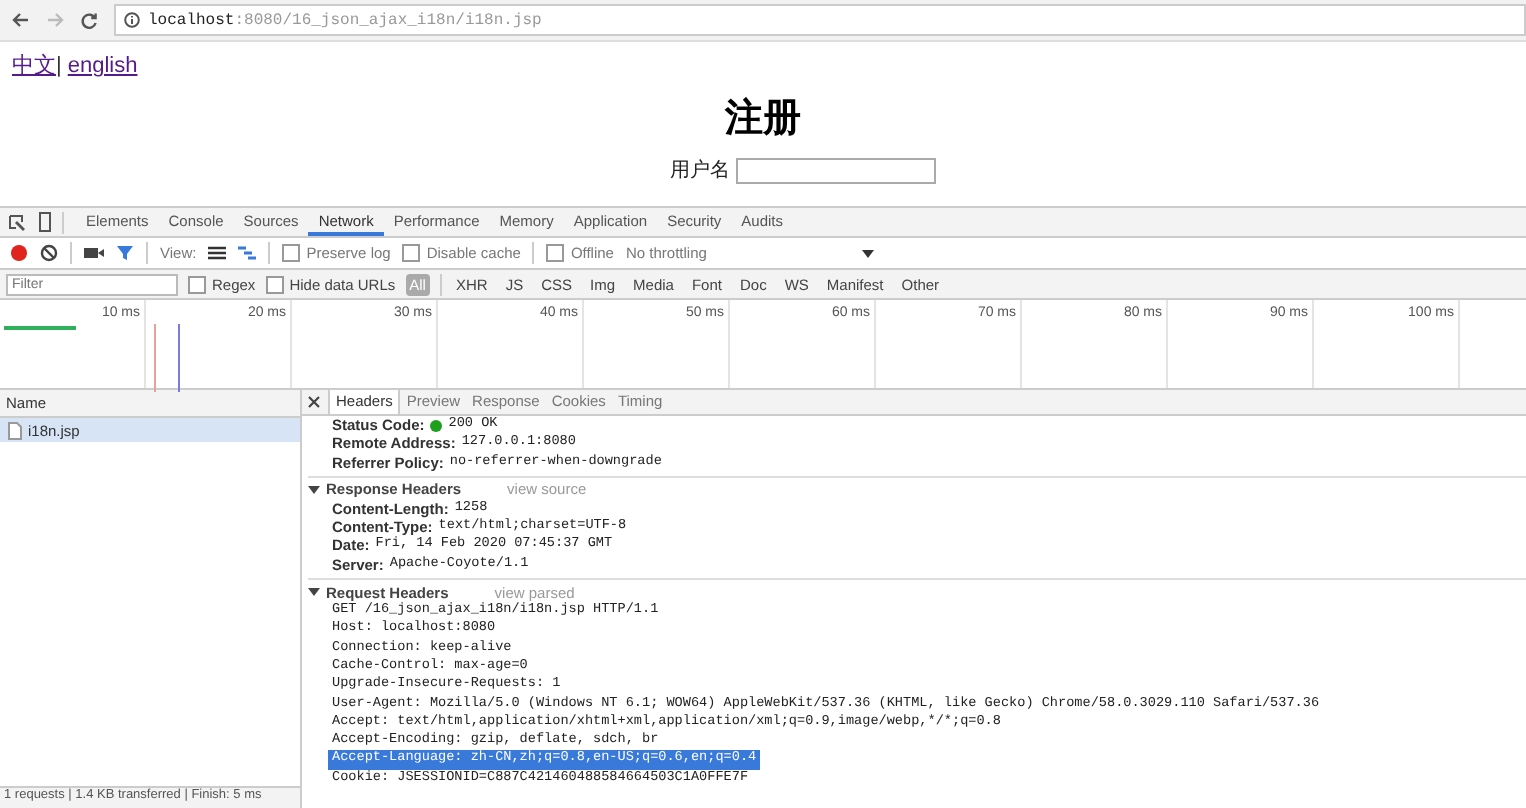  Describe the element at coordinates (89, 20) in the screenshot. I see `reload-icon` at that location.